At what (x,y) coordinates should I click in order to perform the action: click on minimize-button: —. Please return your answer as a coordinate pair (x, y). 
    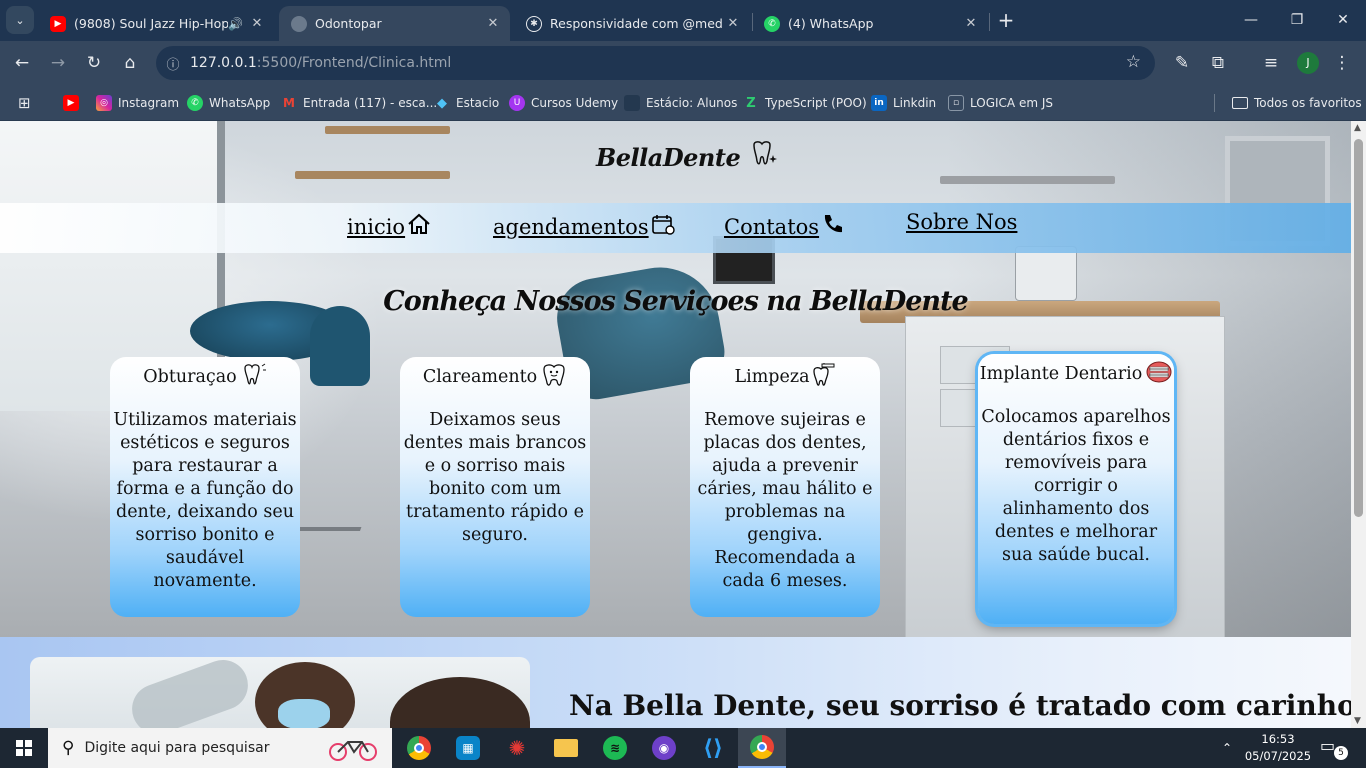
    Looking at the image, I should click on (1251, 20).